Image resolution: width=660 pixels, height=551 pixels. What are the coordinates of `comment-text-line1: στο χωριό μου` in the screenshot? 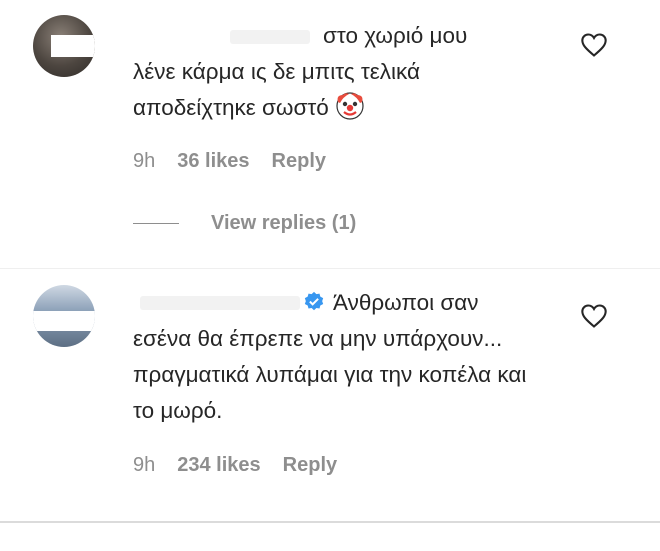 It's located at (395, 35).